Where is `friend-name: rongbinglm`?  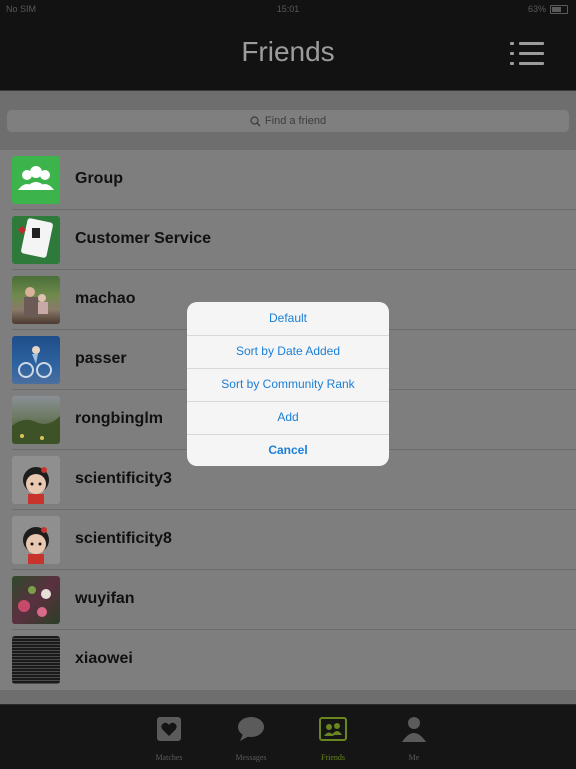
friend-name: rongbinglm is located at coordinates (119, 418).